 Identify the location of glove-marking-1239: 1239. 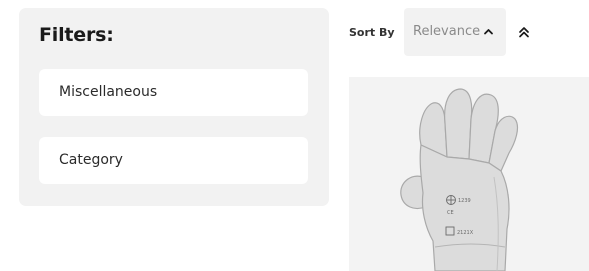
(464, 201).